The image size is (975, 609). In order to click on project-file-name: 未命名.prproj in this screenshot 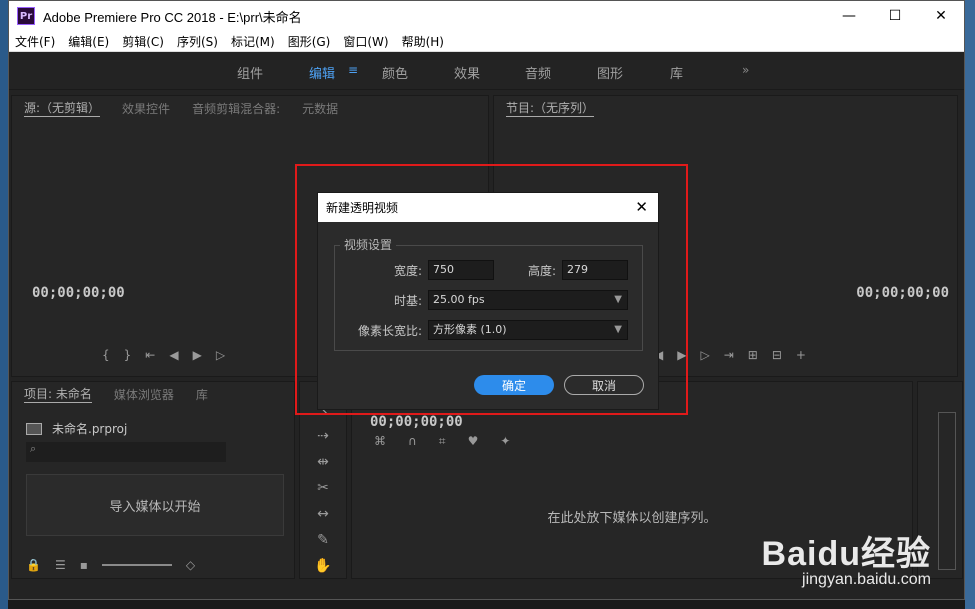, I will do `click(90, 429)`.